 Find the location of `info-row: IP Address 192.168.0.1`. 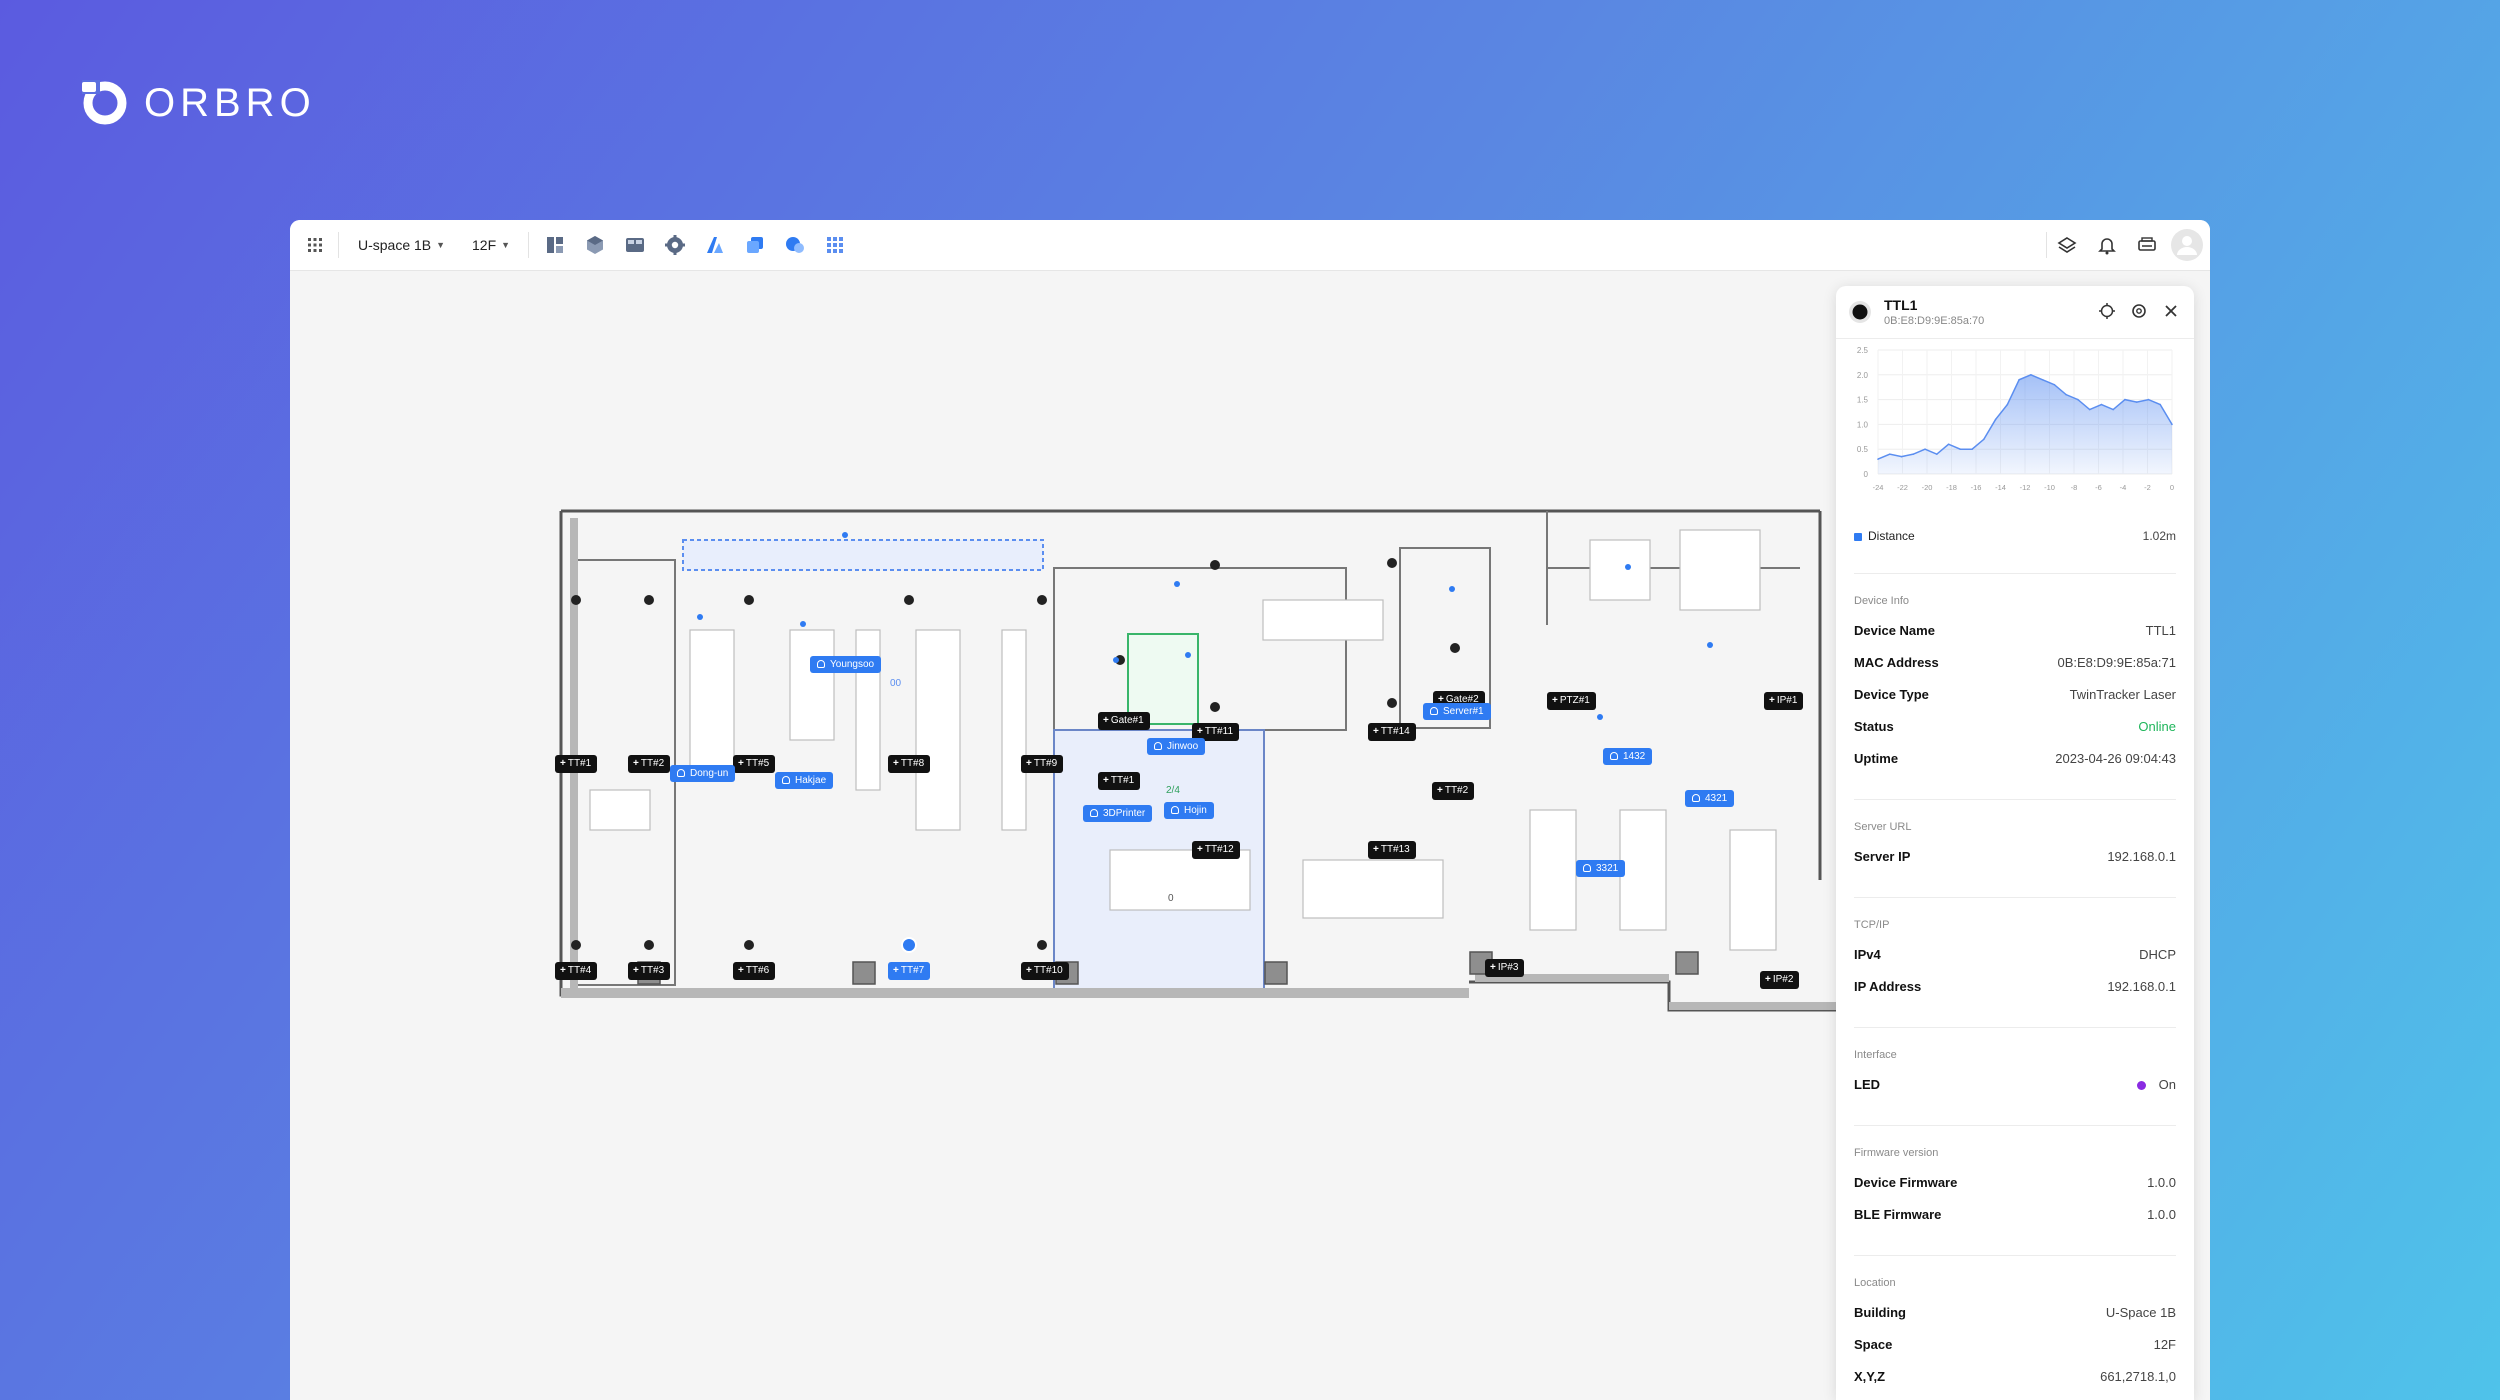

info-row: IP Address 192.168.0.1 is located at coordinates (2015, 989).